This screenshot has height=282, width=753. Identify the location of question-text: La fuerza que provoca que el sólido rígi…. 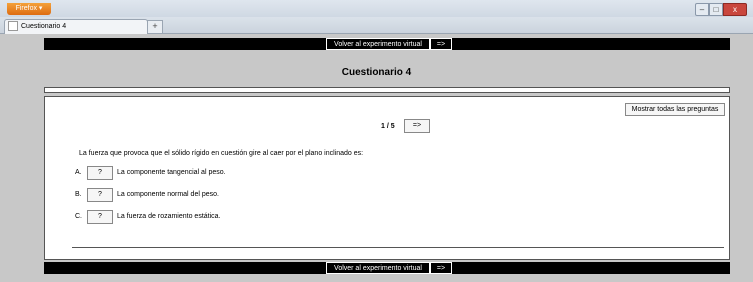
(221, 153).